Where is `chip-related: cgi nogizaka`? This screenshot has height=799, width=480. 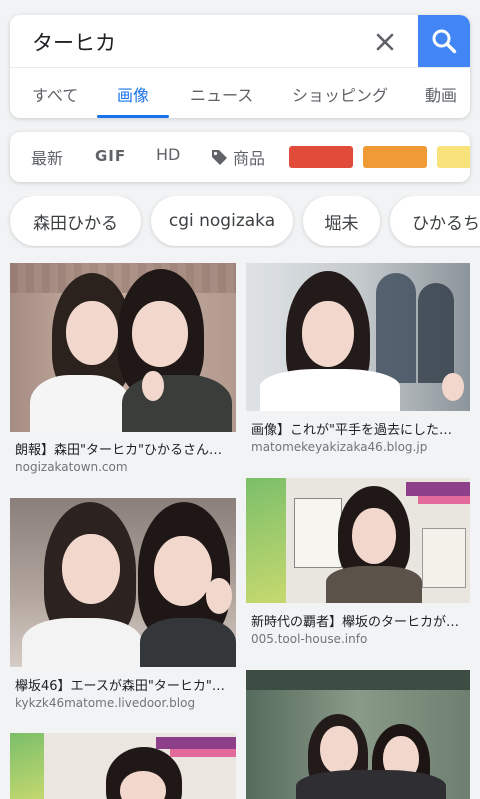
chip-related: cgi nogizaka is located at coordinates (222, 221).